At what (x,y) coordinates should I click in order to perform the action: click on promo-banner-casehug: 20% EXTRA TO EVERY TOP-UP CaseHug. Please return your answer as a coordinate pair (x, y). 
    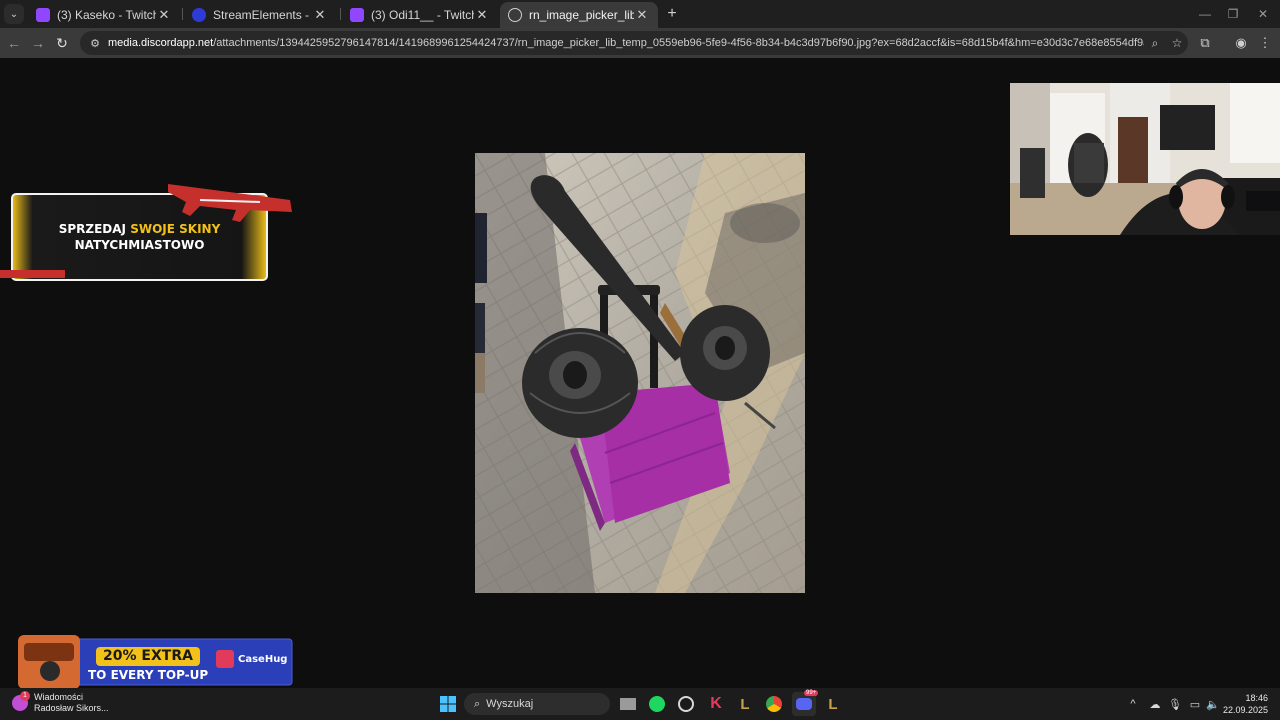
    Looking at the image, I should click on (150, 662).